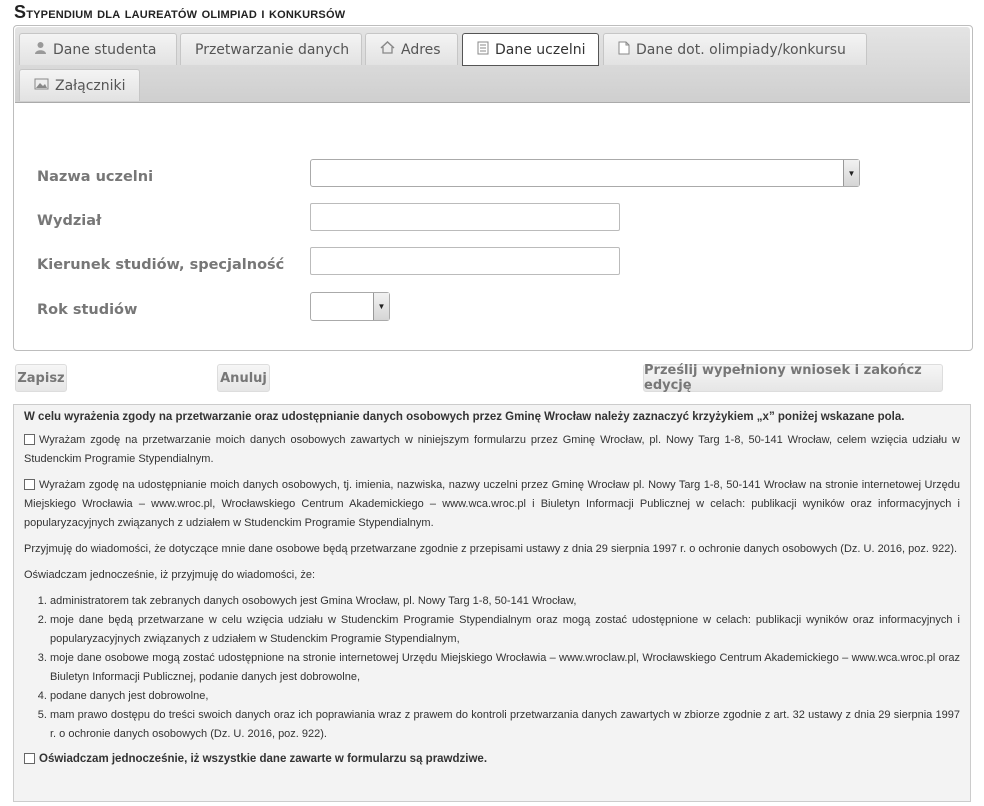 This screenshot has height=806, width=984. I want to click on university-select: ▼, so click(585, 173).